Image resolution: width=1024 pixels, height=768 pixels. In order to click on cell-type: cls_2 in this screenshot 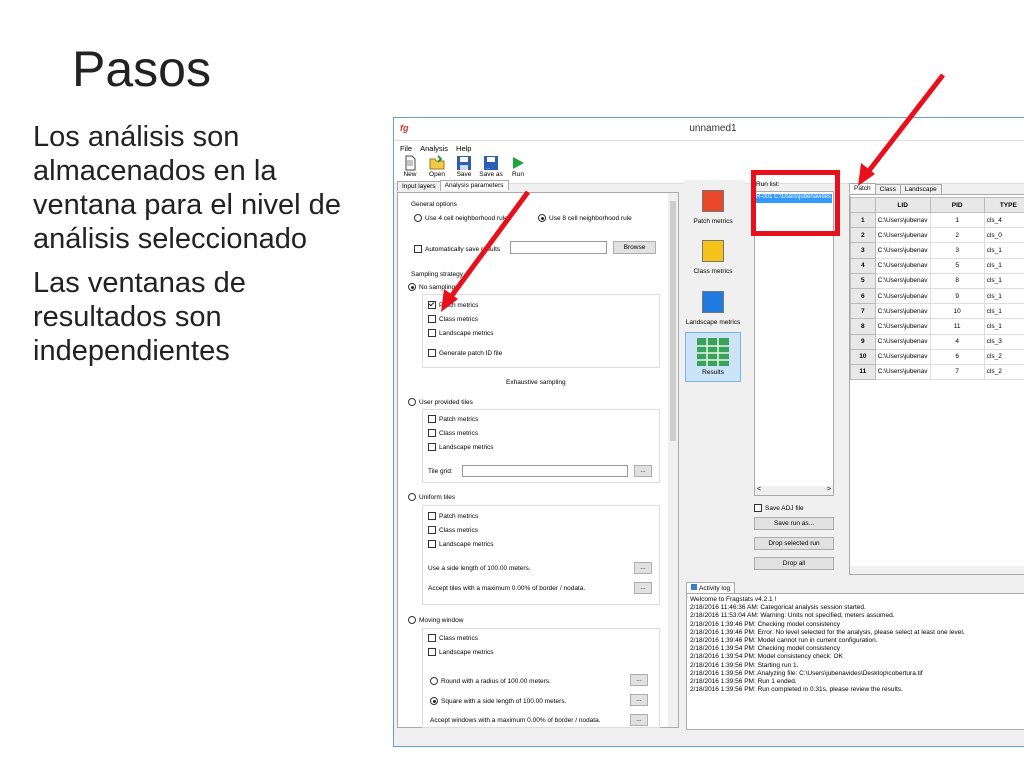, I will do `click(1003, 372)`.